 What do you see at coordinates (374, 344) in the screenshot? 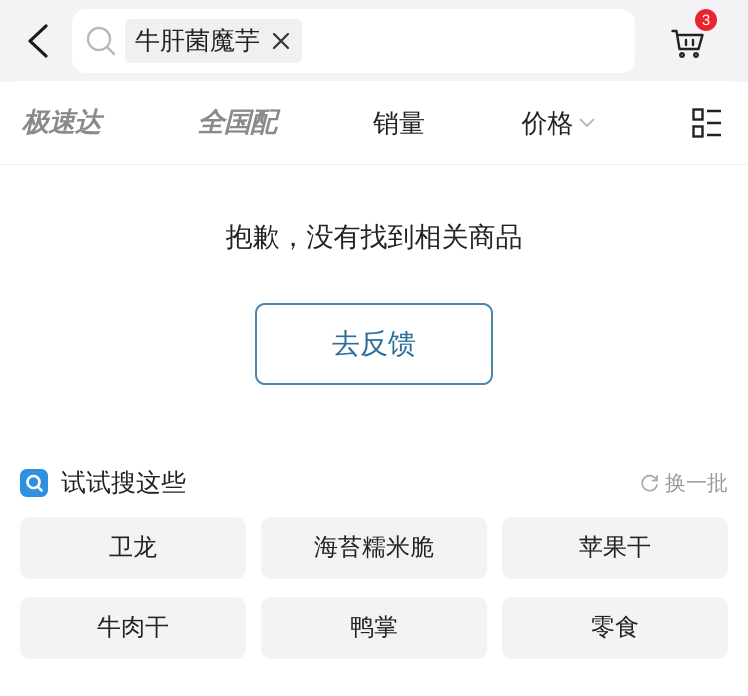
I see `feedback-button: 去反馈` at bounding box center [374, 344].